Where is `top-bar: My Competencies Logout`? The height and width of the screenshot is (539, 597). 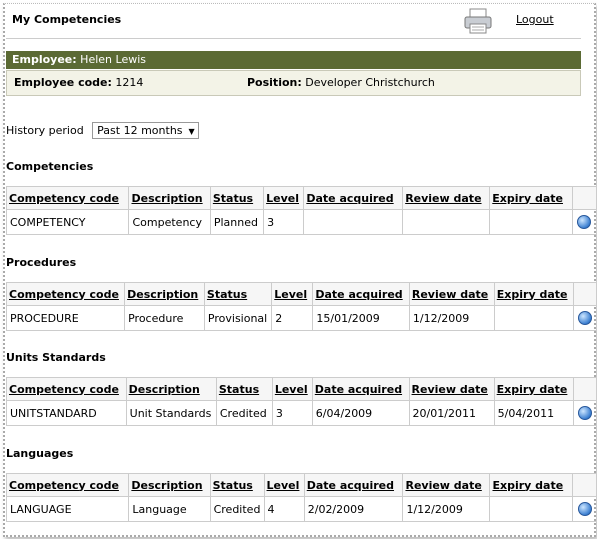 top-bar: My Competencies Logout is located at coordinates (295, 21).